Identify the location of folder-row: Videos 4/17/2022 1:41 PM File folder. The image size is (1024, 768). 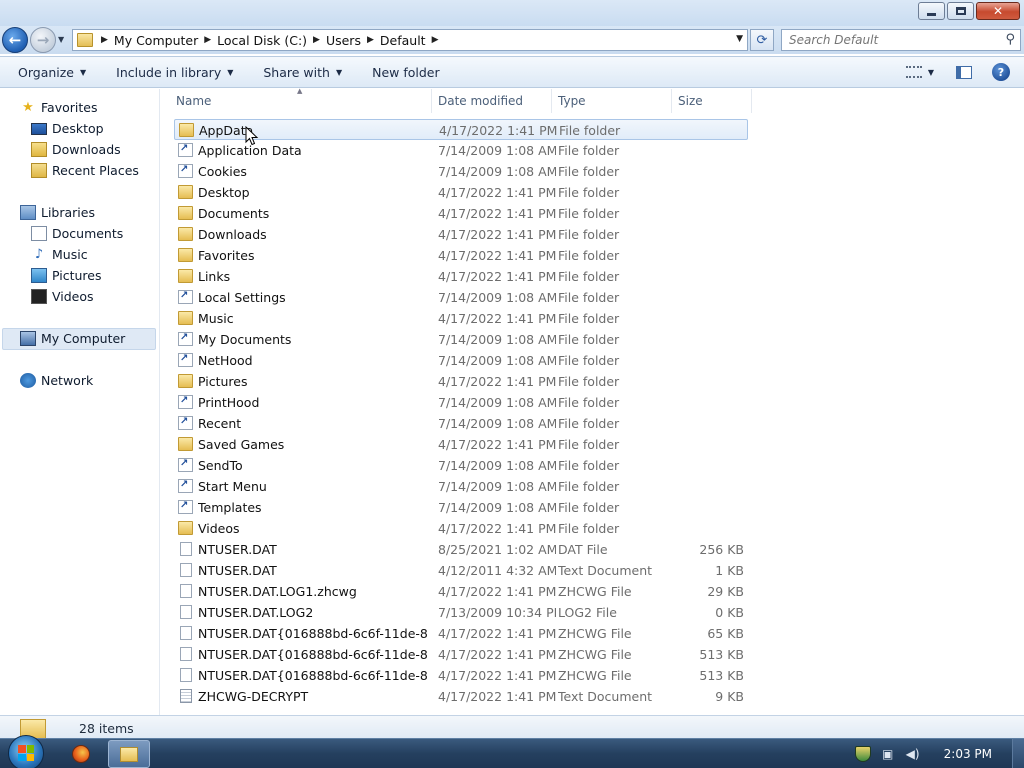
(461, 528).